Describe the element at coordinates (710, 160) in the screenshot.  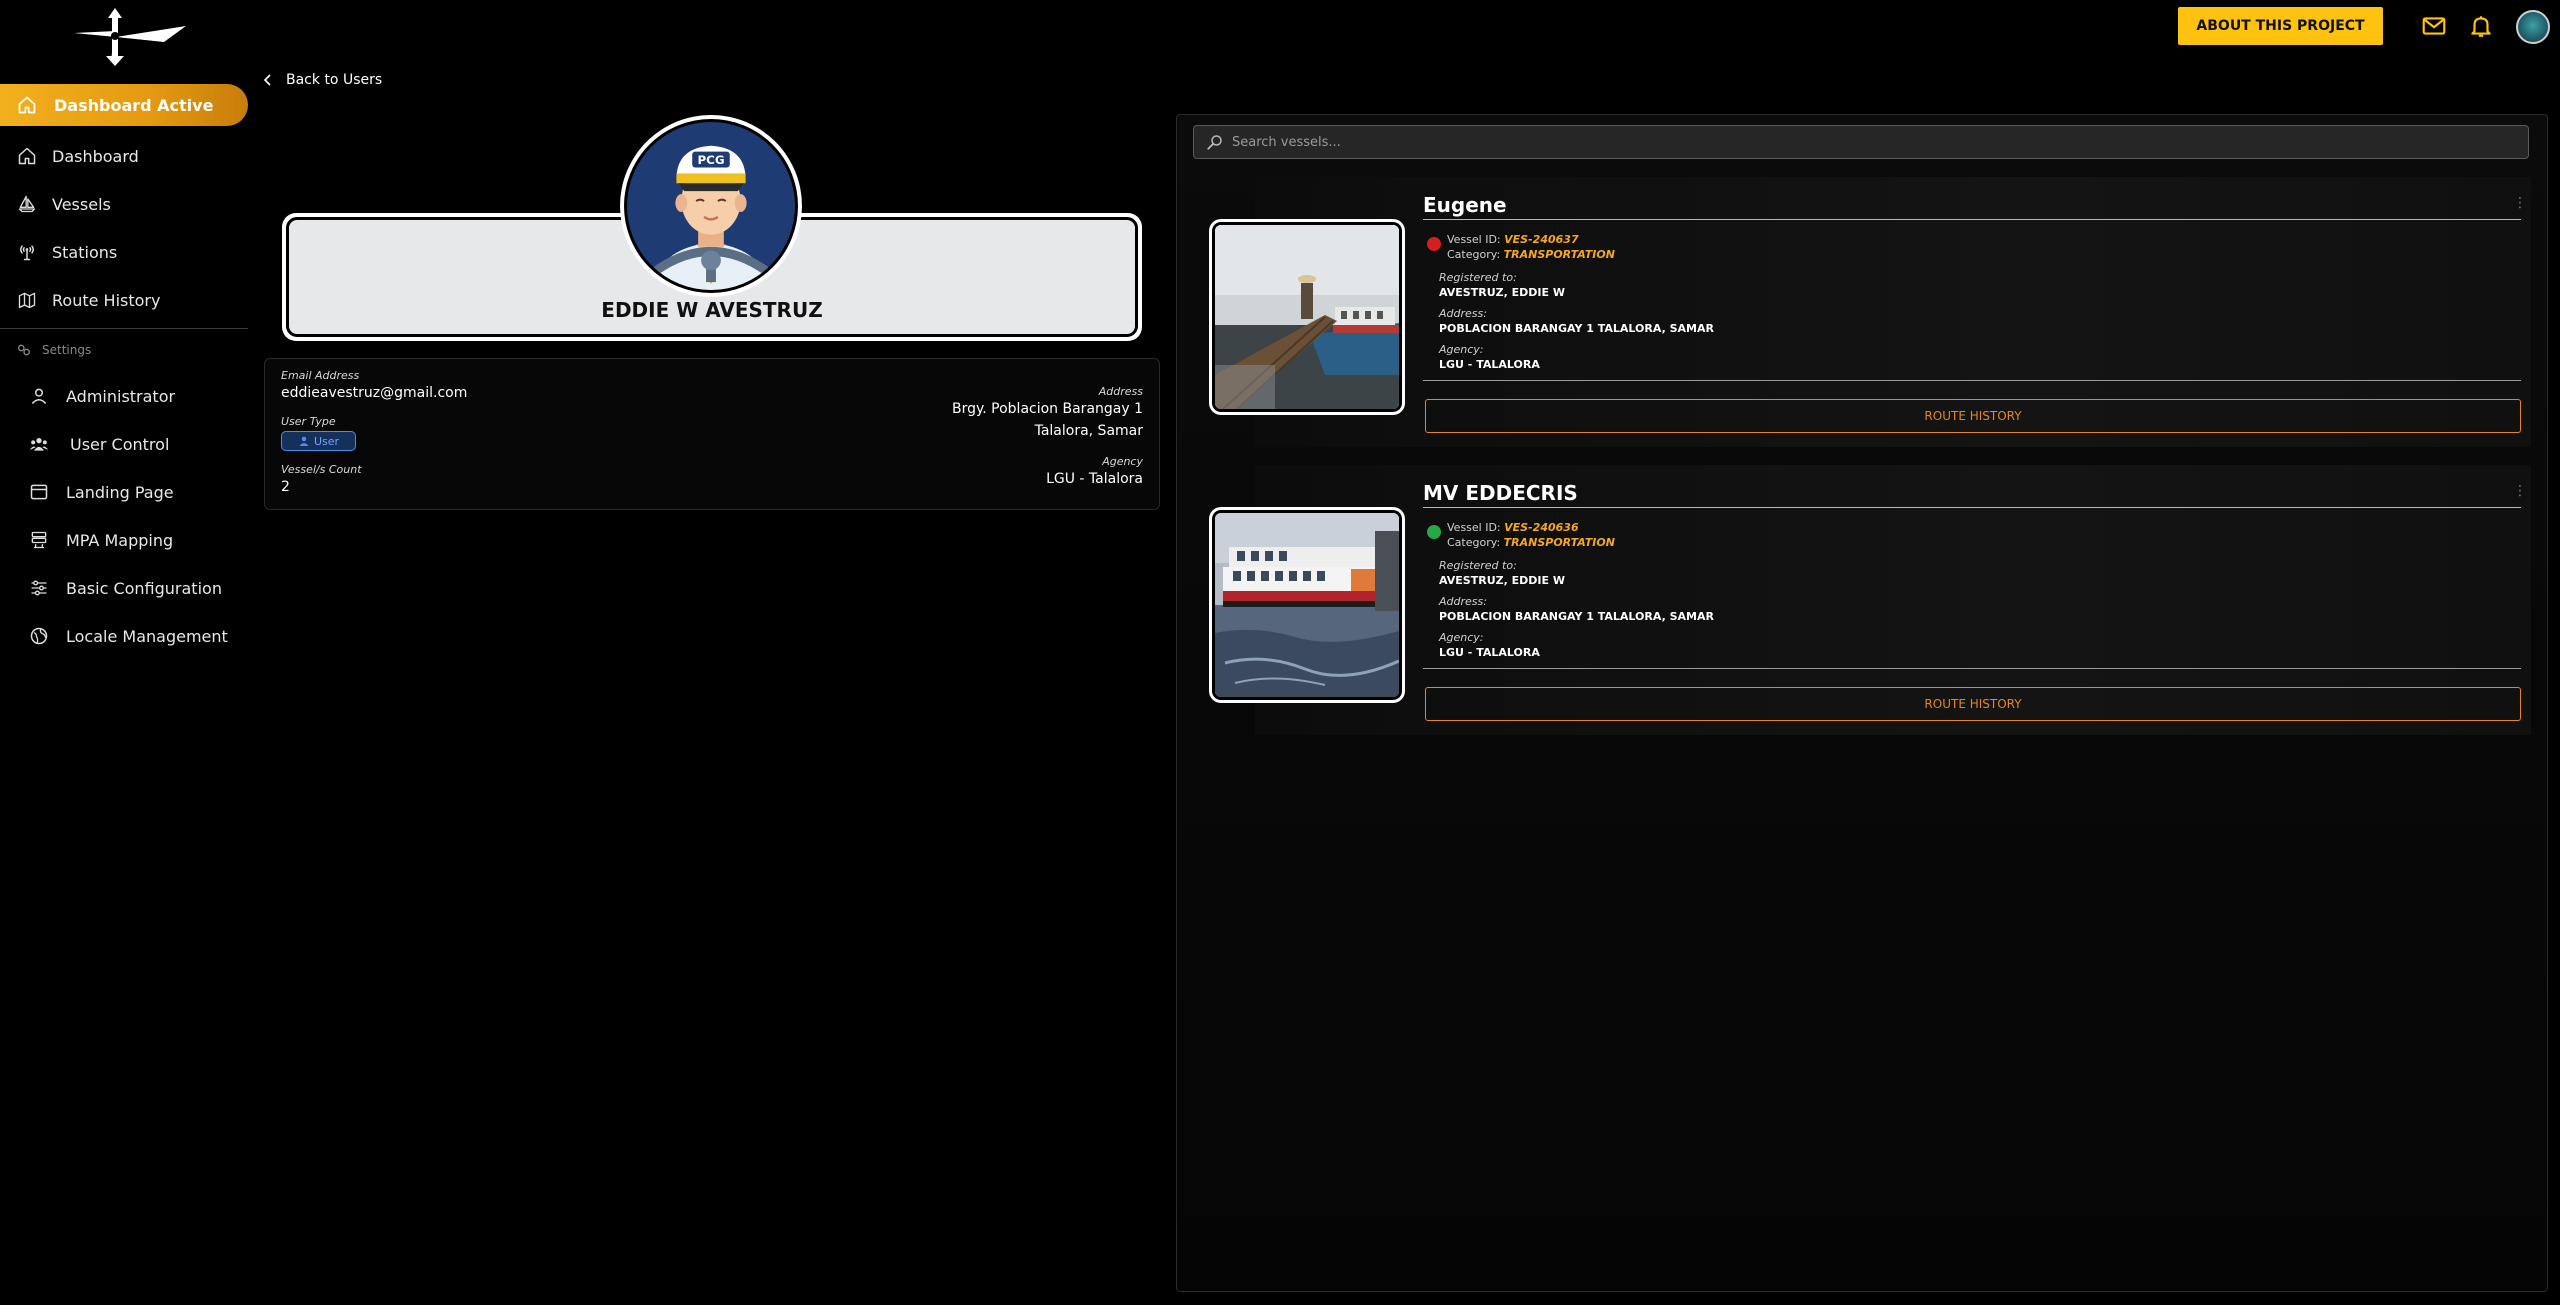
I see `avatar-badge-text: PCG` at that location.